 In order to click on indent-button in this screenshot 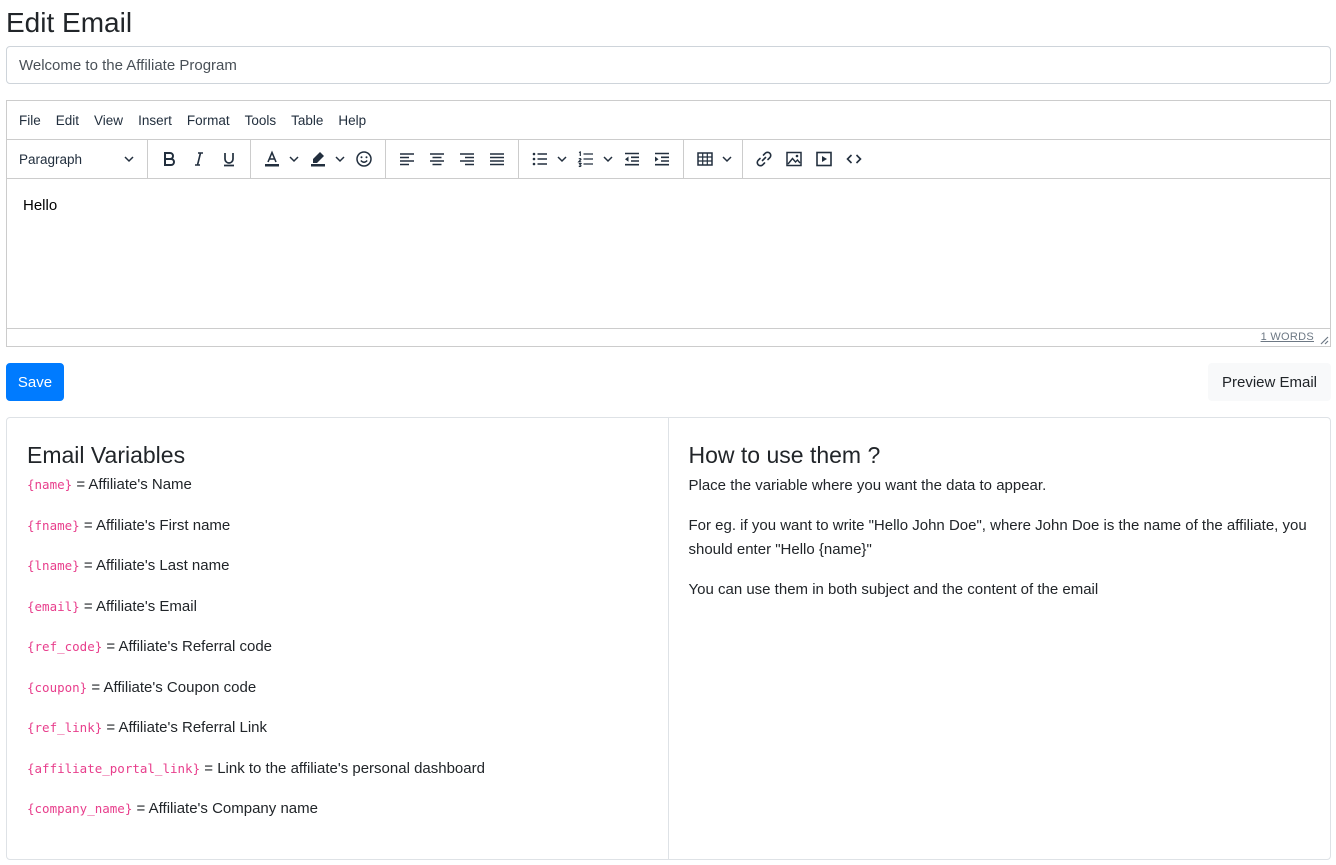, I will do `click(662, 159)`.